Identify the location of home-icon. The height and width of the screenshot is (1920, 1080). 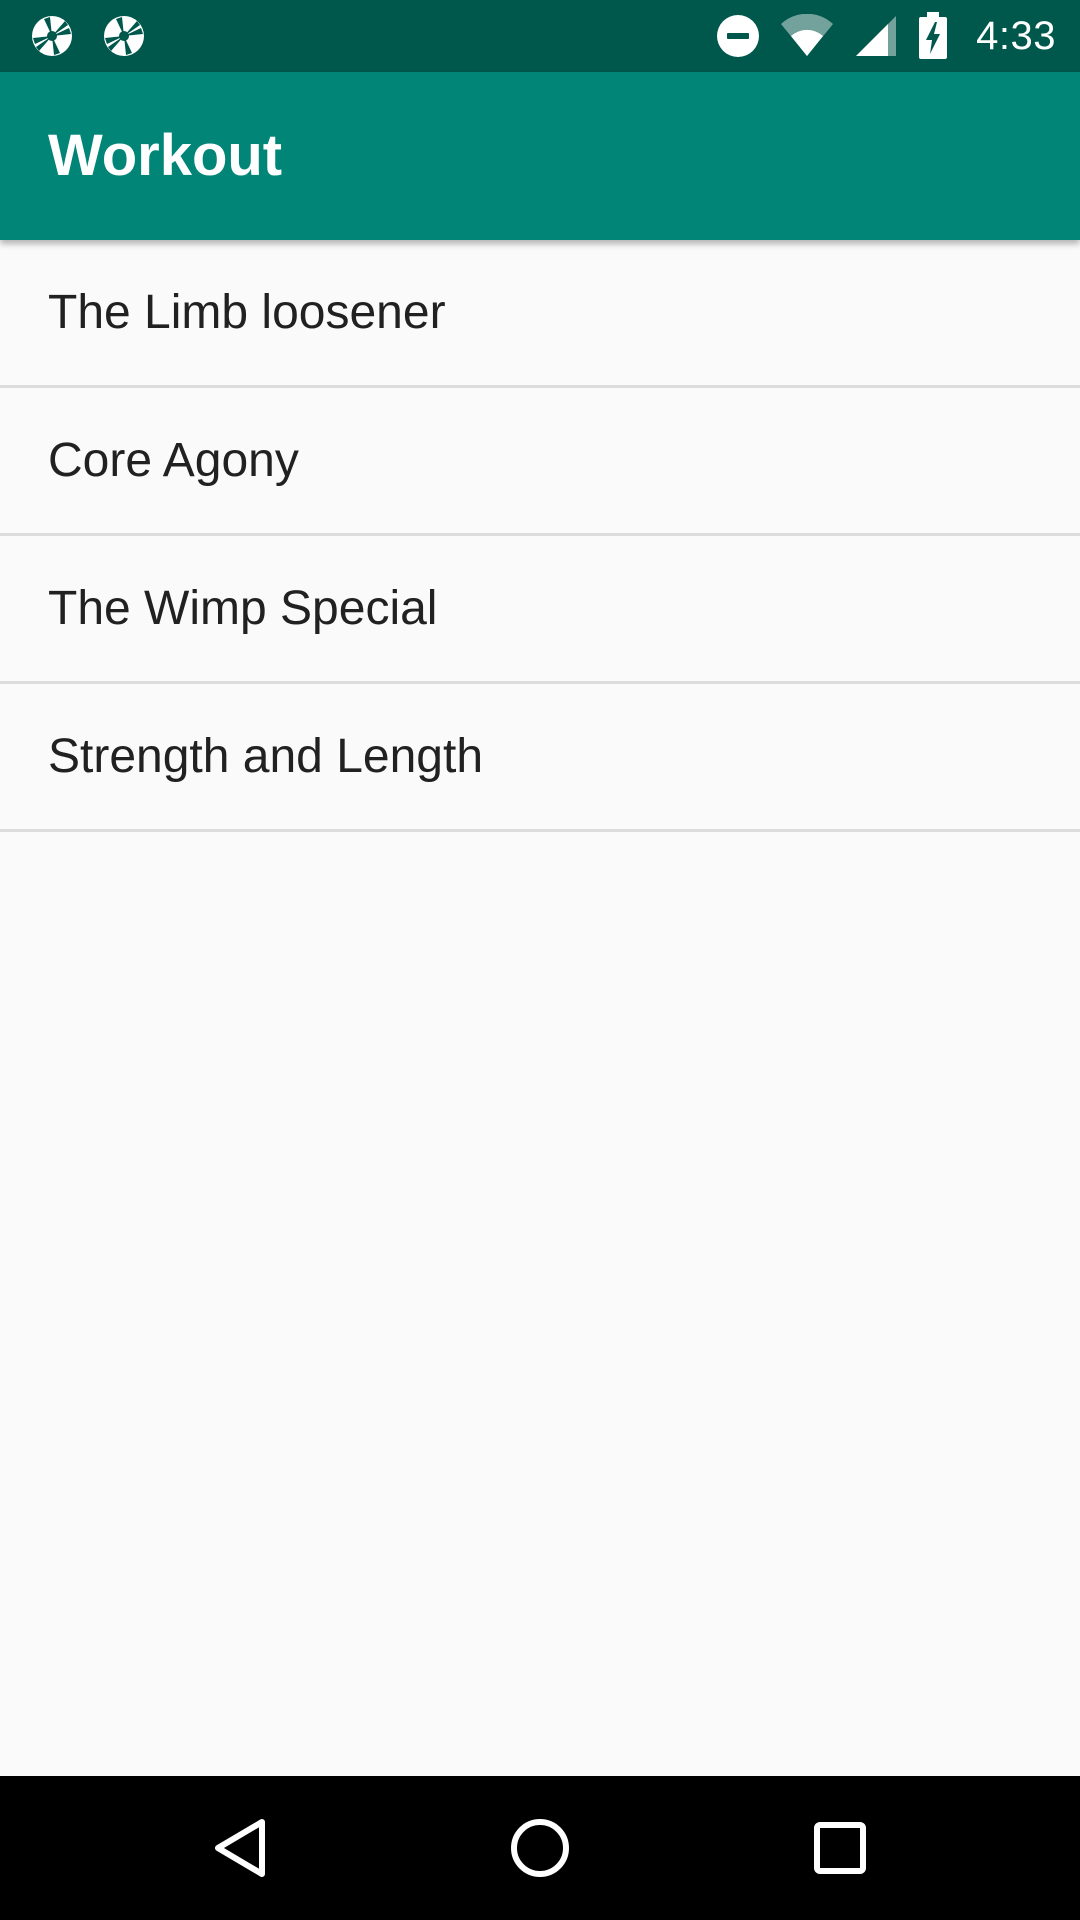
(540, 1848).